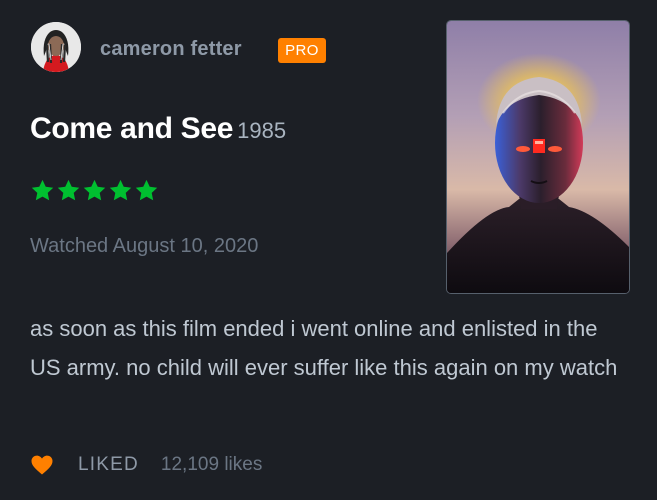 The image size is (657, 500). I want to click on avatar, so click(56, 47).